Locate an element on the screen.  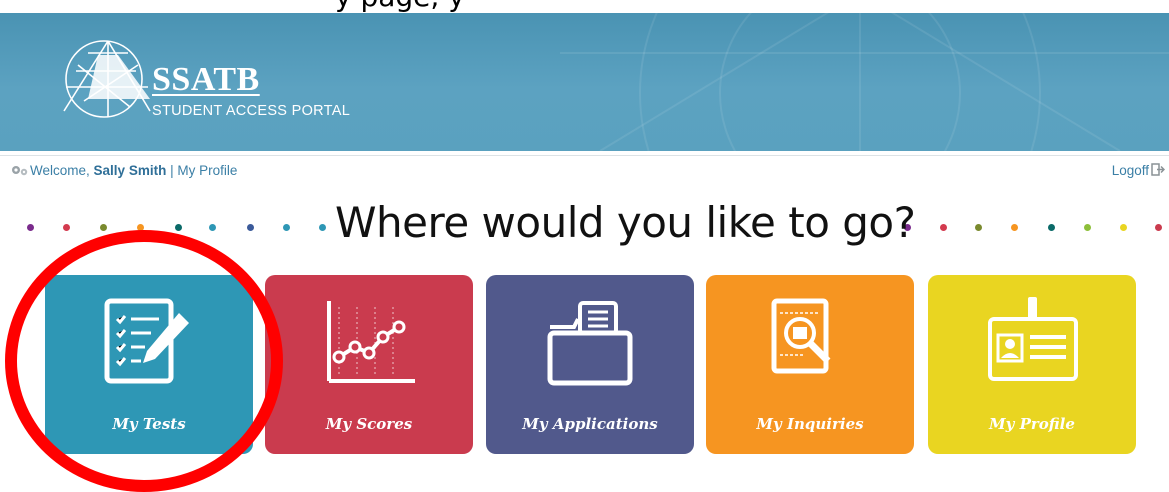
welcome-message: Welcome, Sally Smith | My Profile is located at coordinates (133, 170).